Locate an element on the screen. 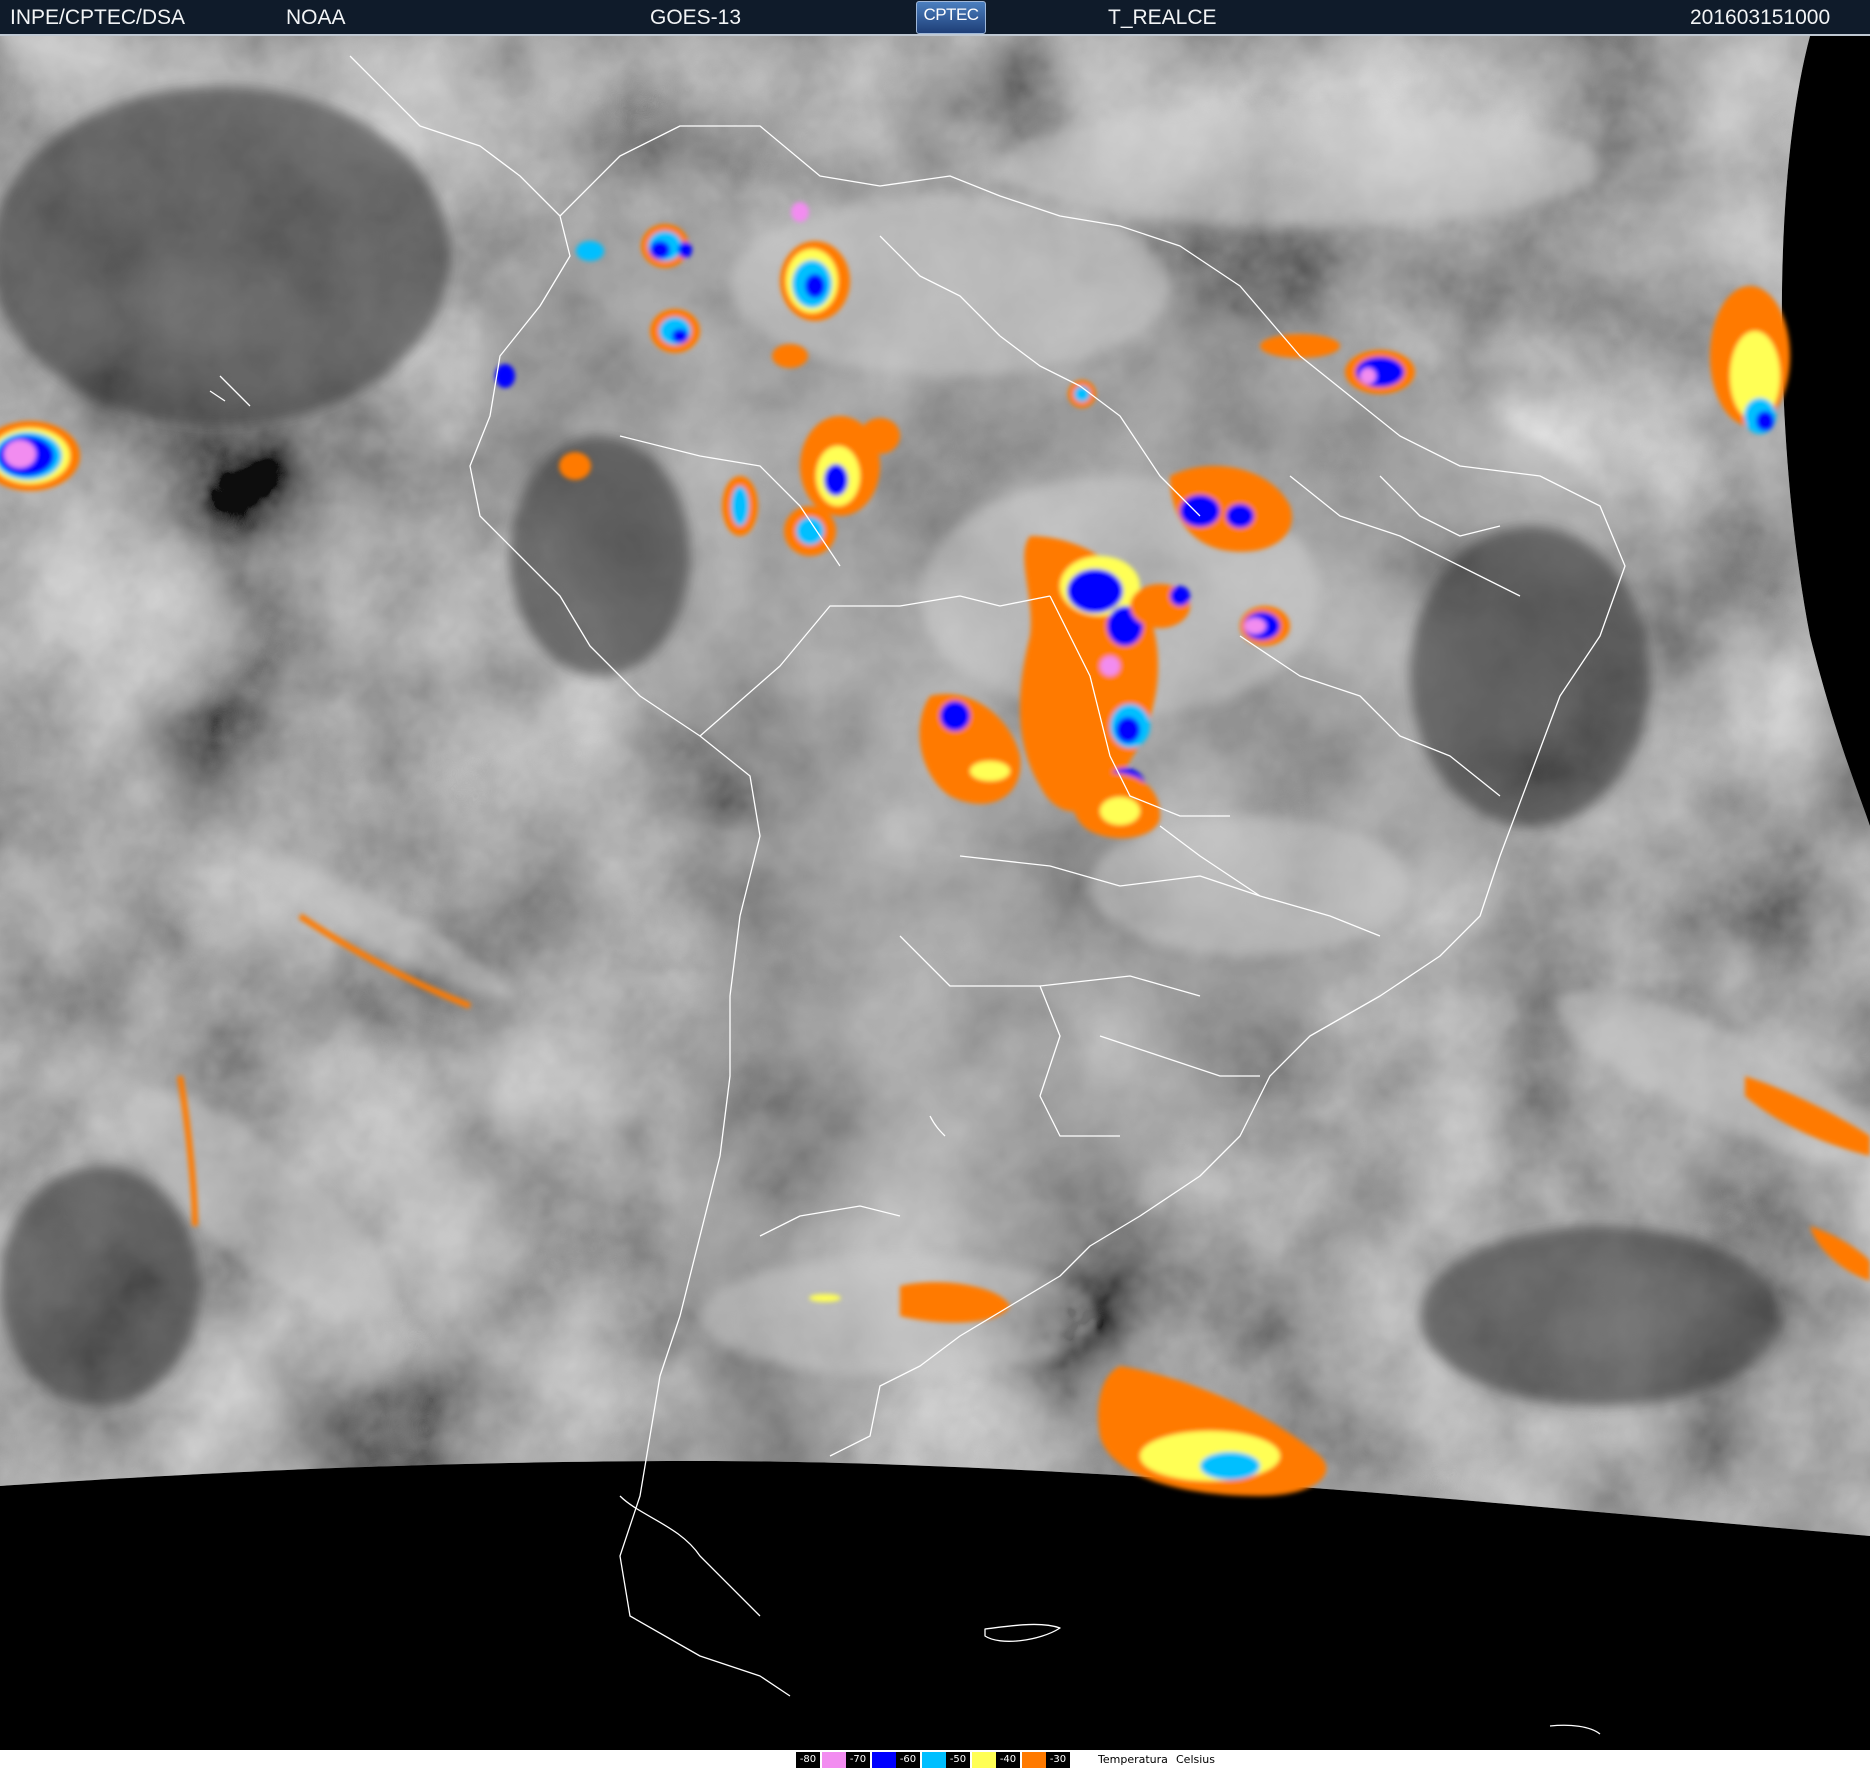 This screenshot has width=1870, height=1770. timestamp-label: 201603151000 is located at coordinates (1760, 17).